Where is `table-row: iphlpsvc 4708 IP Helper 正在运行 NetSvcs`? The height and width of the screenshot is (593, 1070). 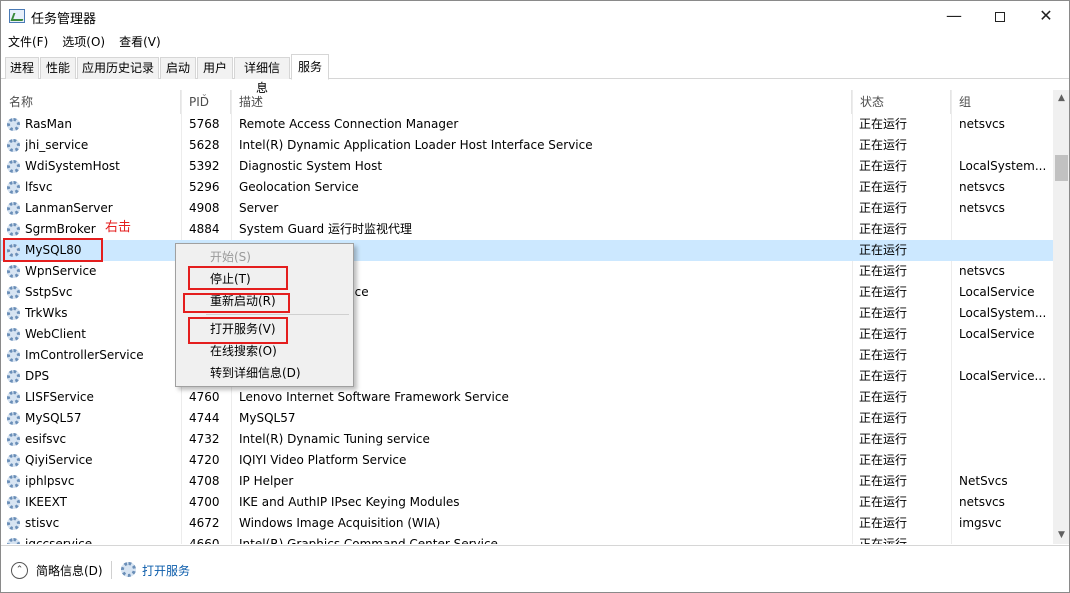 table-row: iphlpsvc 4708 IP Helper 正在运行 NetSvcs is located at coordinates (527, 481).